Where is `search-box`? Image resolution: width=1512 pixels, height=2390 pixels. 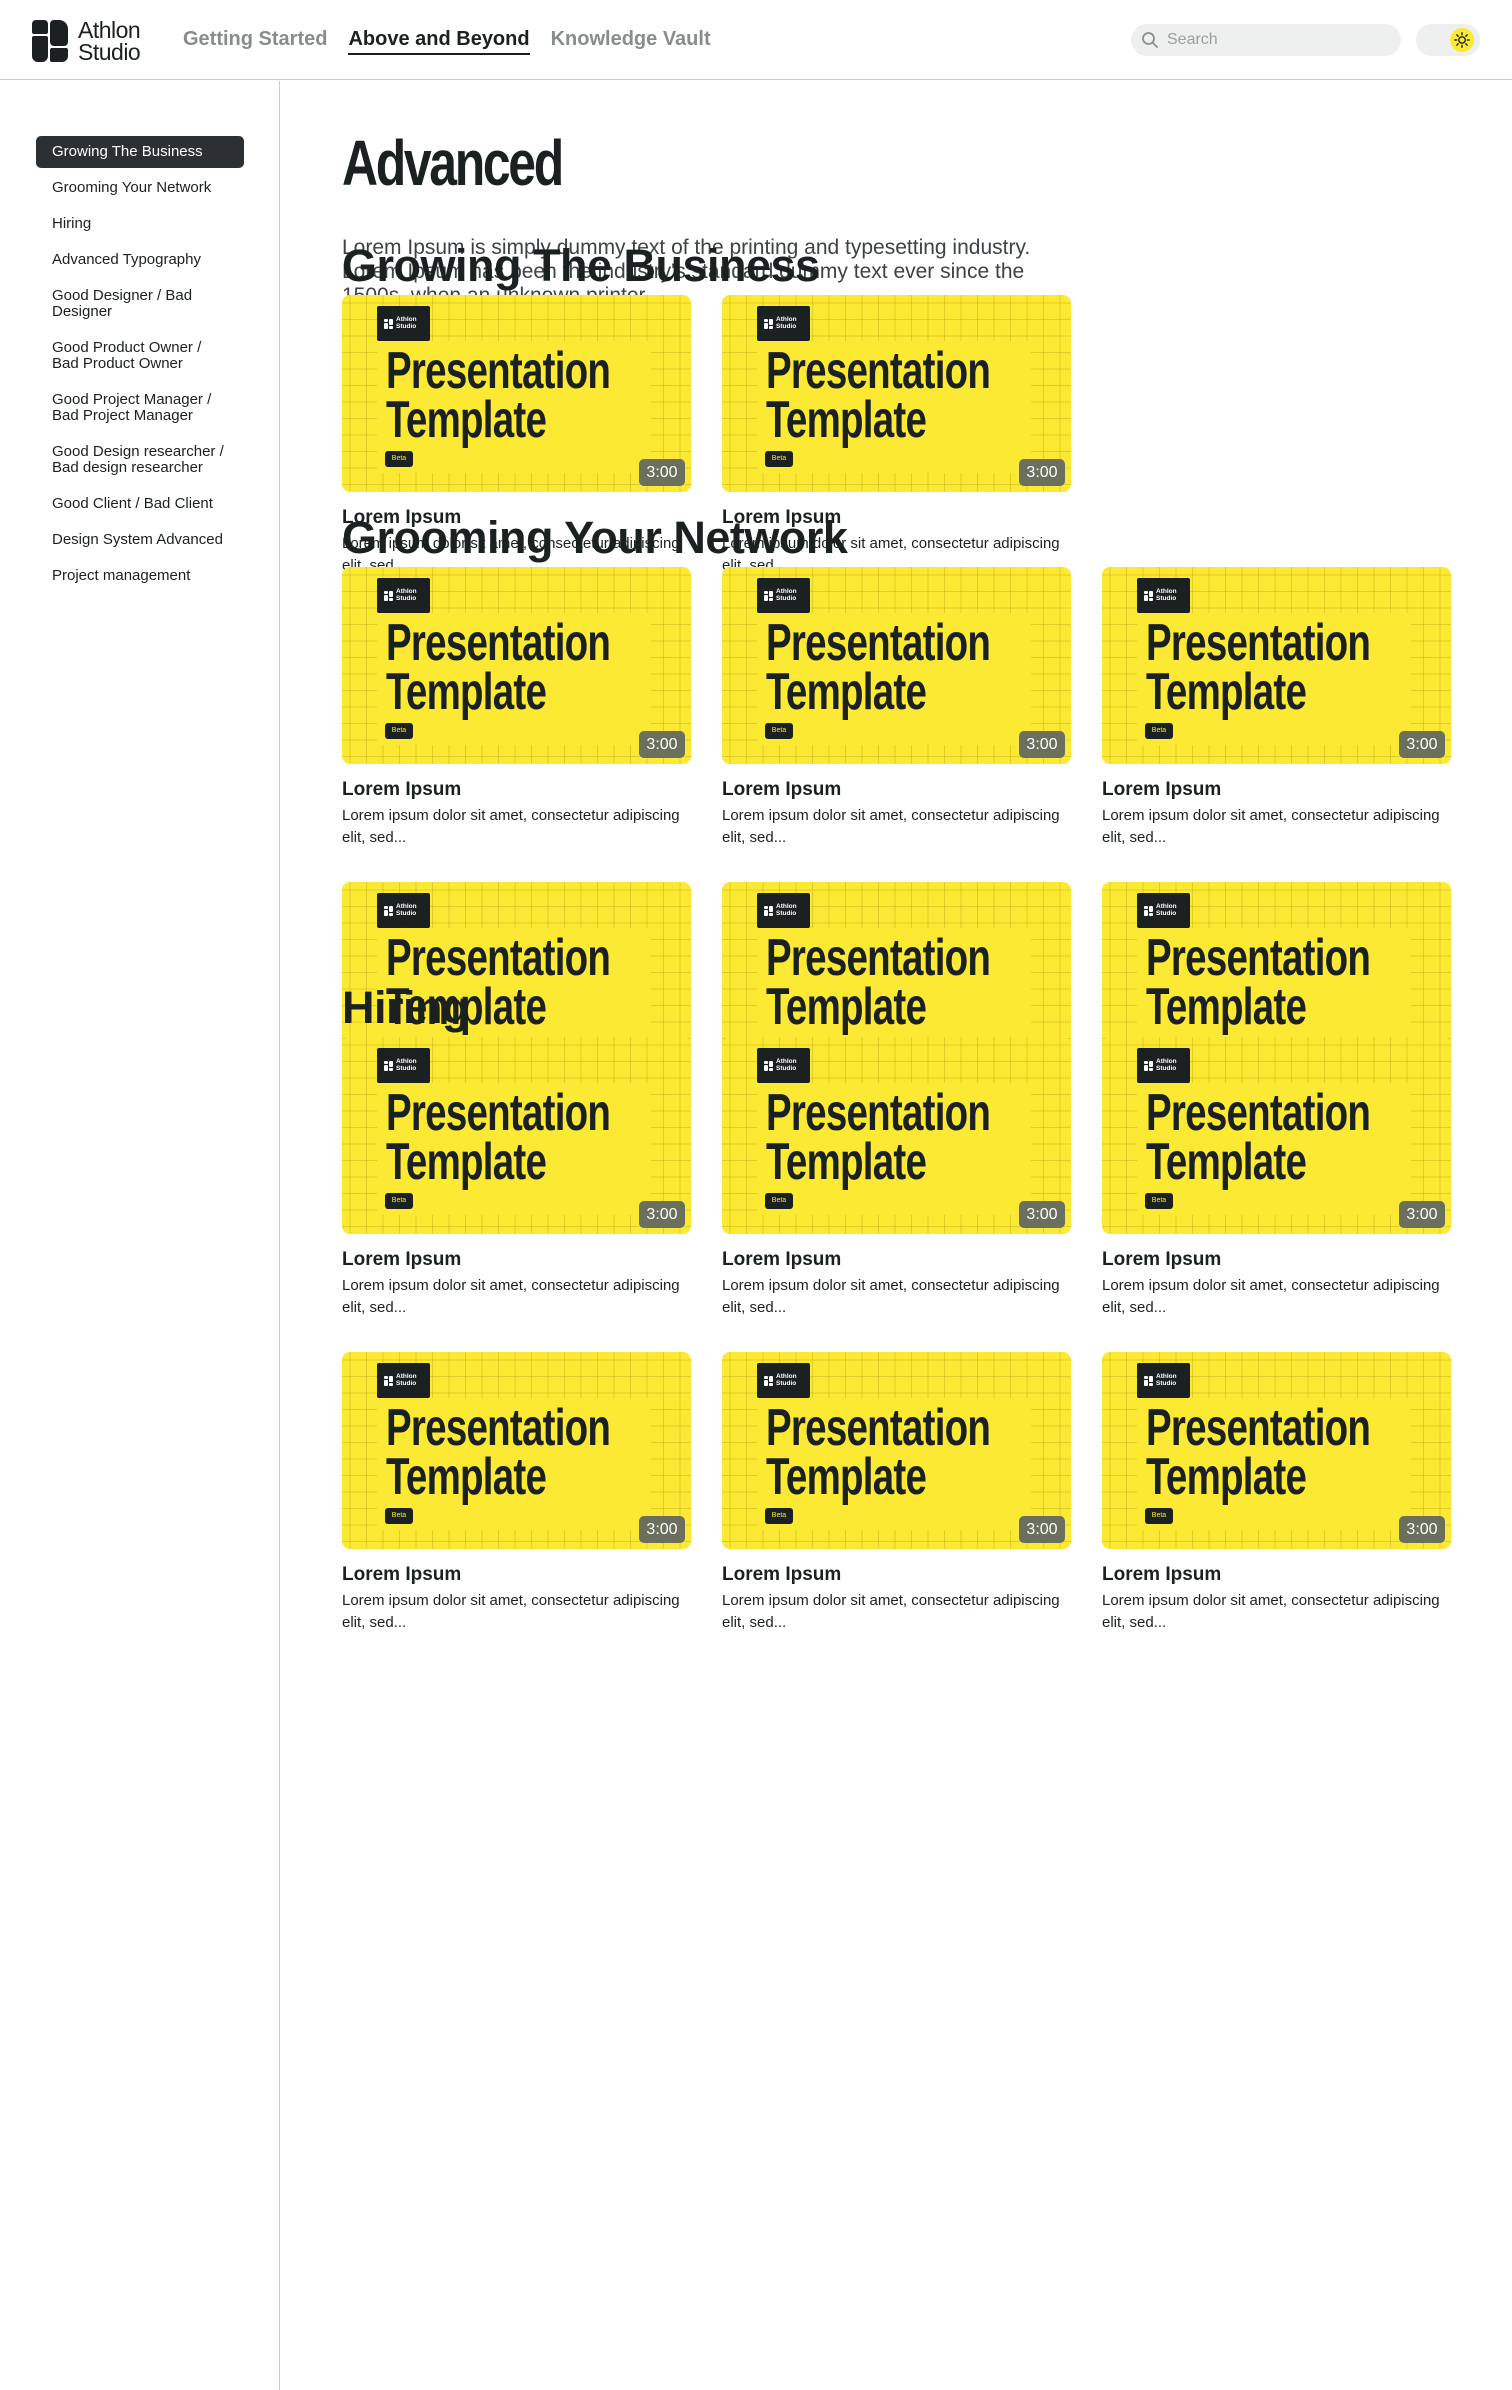 search-box is located at coordinates (1266, 40).